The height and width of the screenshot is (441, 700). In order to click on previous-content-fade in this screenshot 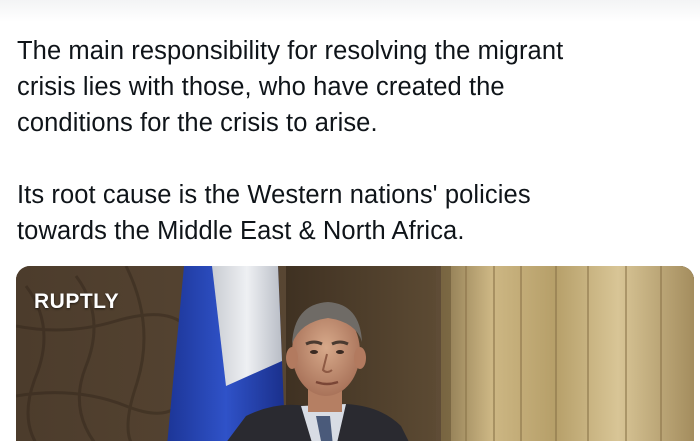, I will do `click(350, 11)`.